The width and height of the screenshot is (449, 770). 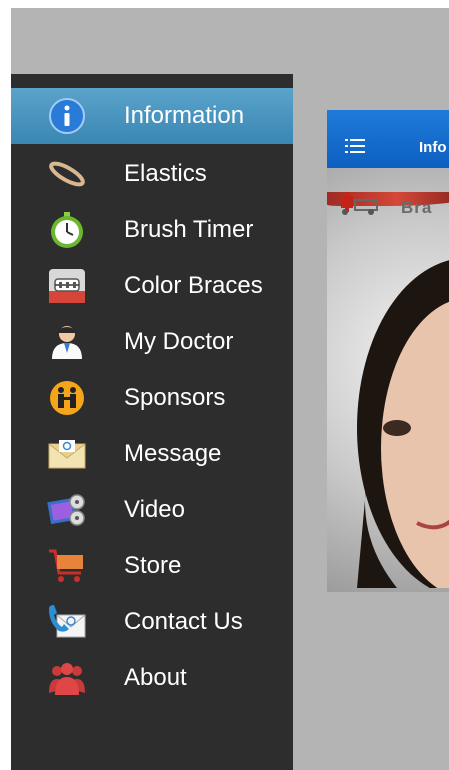 I want to click on menu-item-store: Store, so click(x=152, y=566).